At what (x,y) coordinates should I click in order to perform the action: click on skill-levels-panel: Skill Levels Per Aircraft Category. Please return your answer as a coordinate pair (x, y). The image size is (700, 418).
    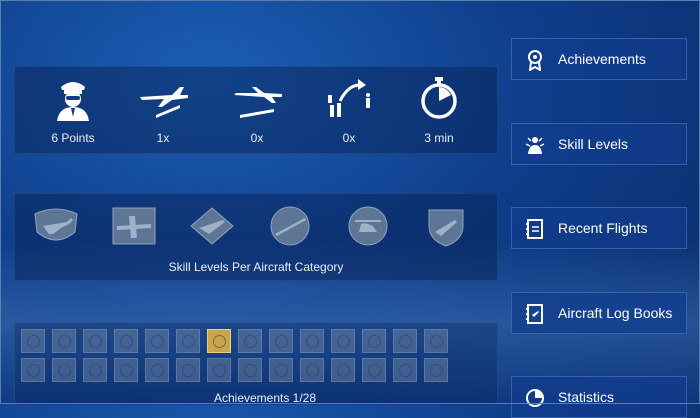
    Looking at the image, I should click on (256, 237).